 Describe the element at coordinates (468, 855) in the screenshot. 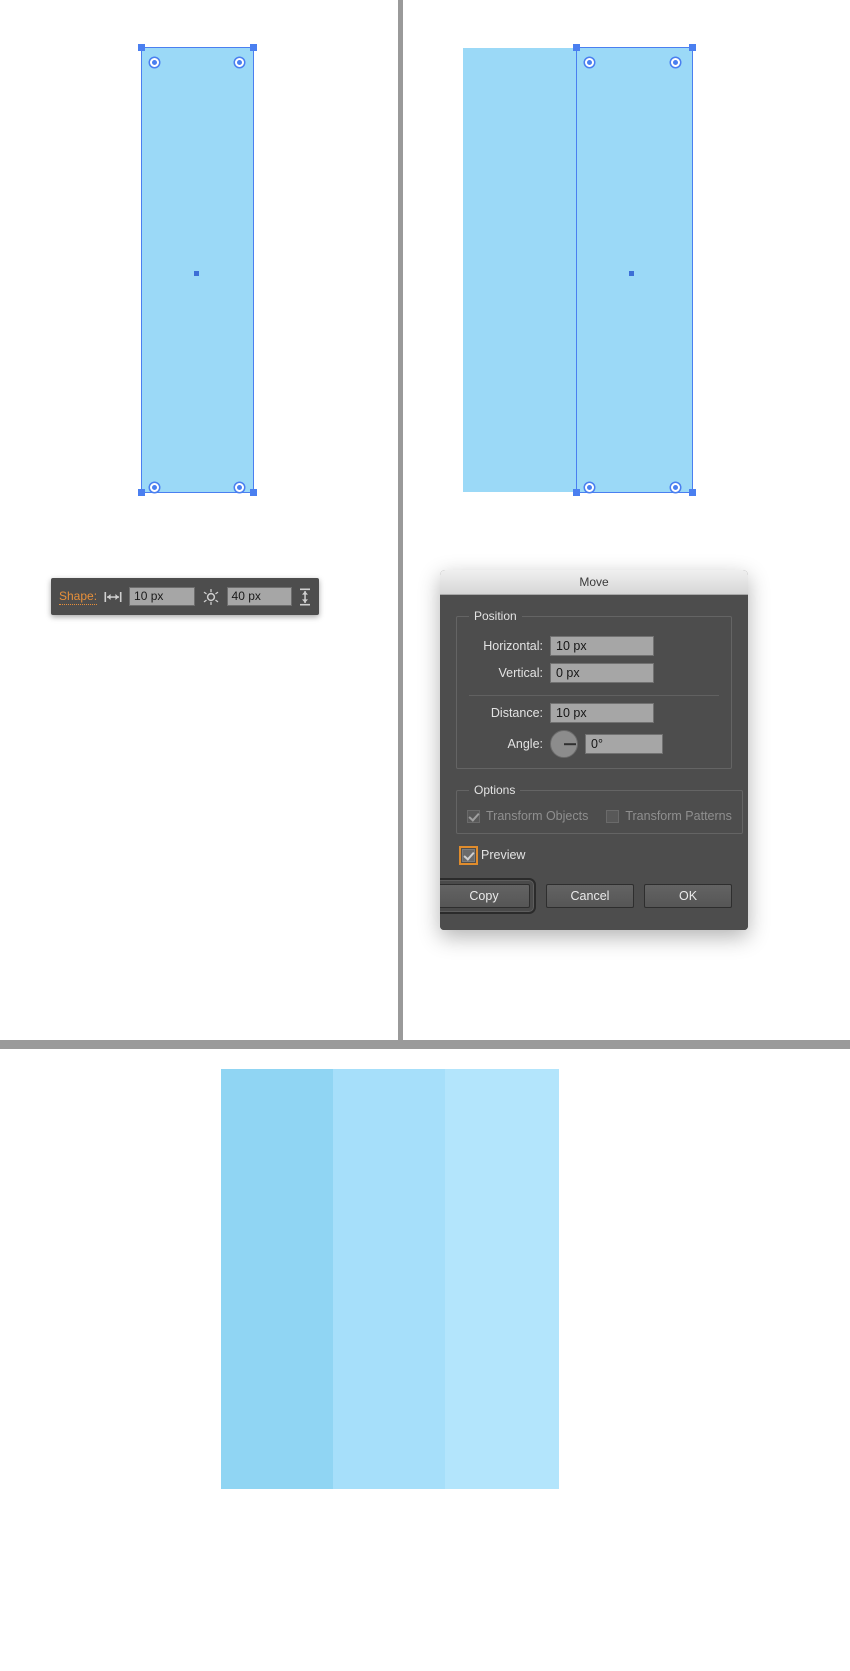

I see `preview-checkbox` at that location.